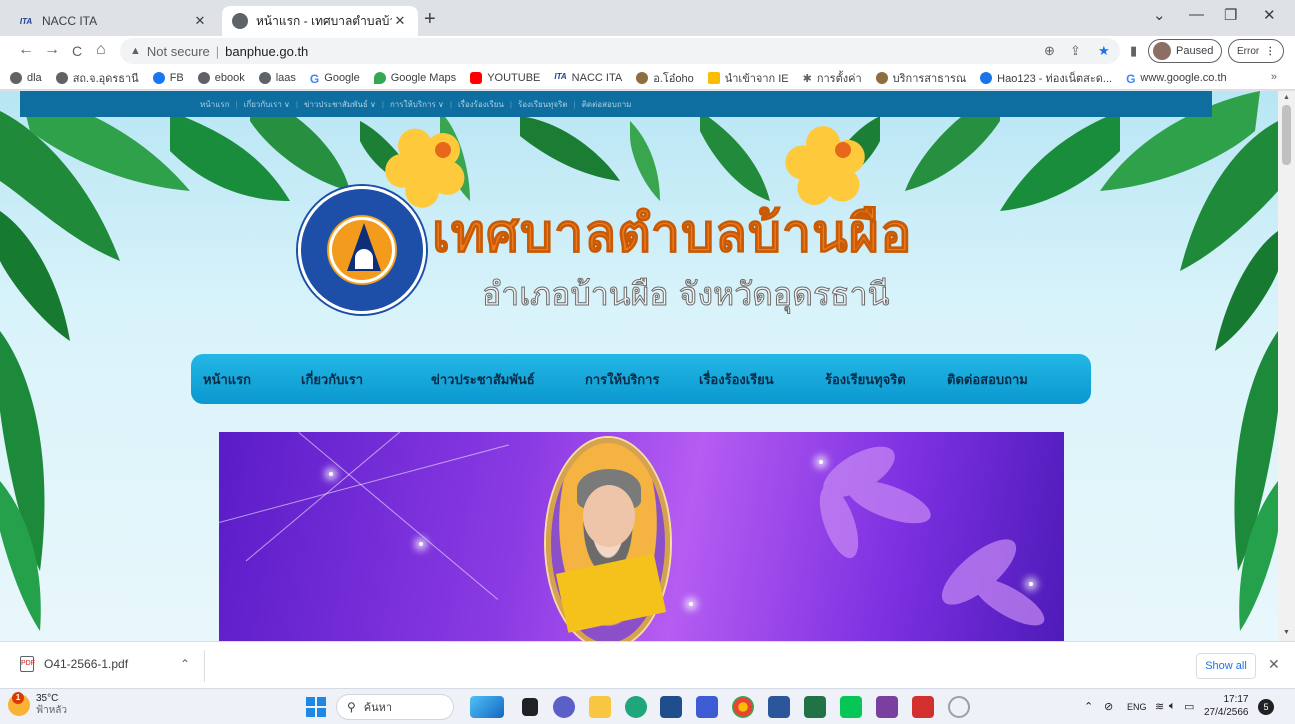 The height and width of the screenshot is (724, 1295). Describe the element at coordinates (1104, 51) in the screenshot. I see `bookmark-star-icon: ★` at that location.